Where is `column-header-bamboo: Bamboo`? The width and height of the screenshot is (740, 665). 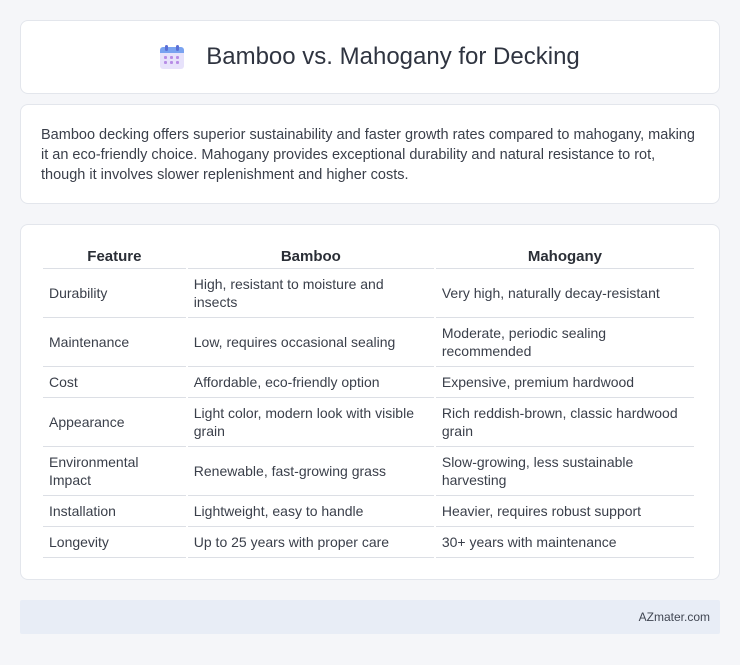
column-header-bamboo: Bamboo is located at coordinates (310, 257).